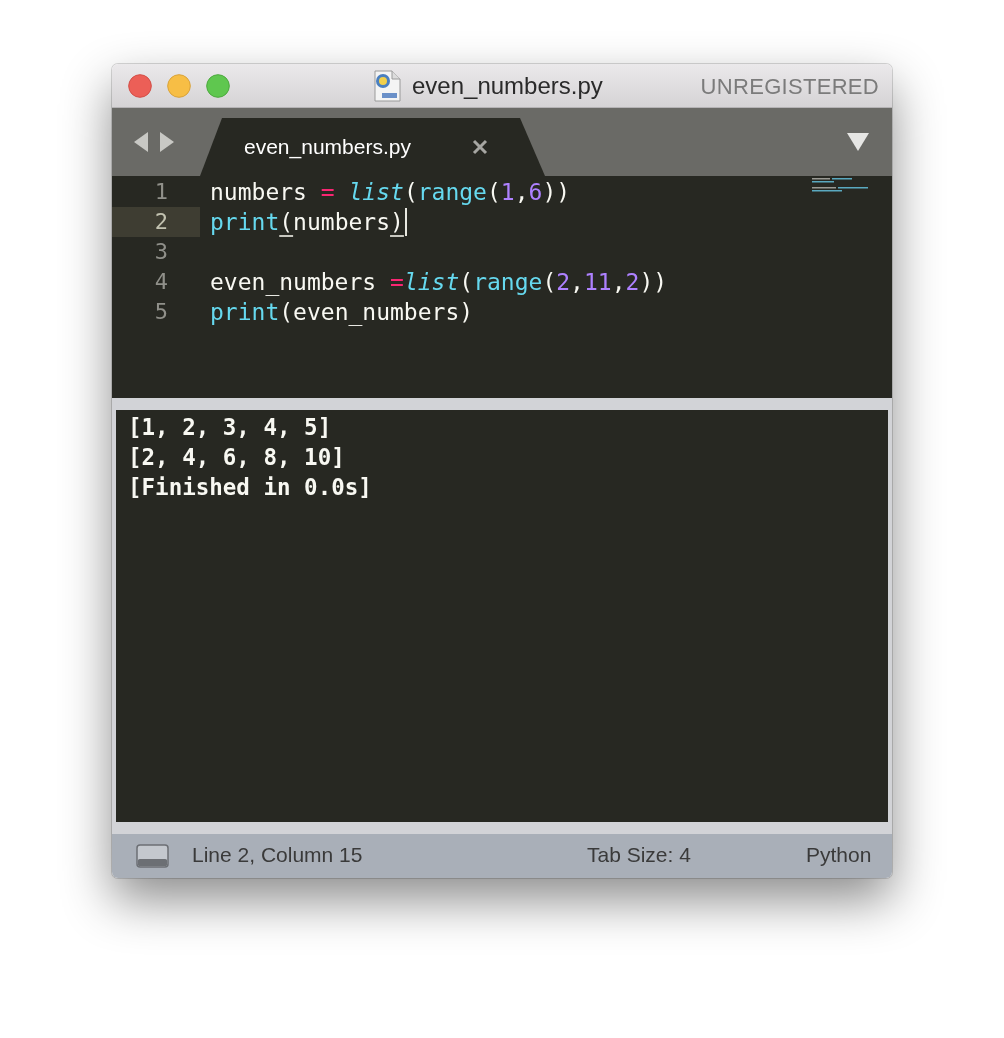 Image resolution: width=1004 pixels, height=1038 pixels. I want to click on output-line: [1, 2, 3, 4, 5], so click(230, 427).